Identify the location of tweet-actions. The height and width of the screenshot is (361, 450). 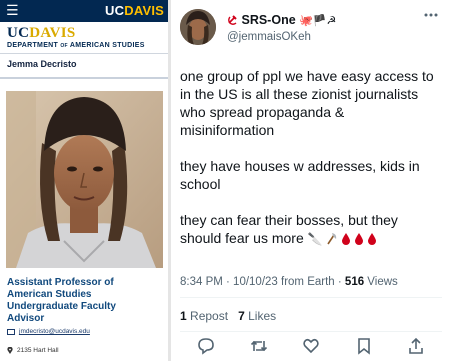
(310, 347).